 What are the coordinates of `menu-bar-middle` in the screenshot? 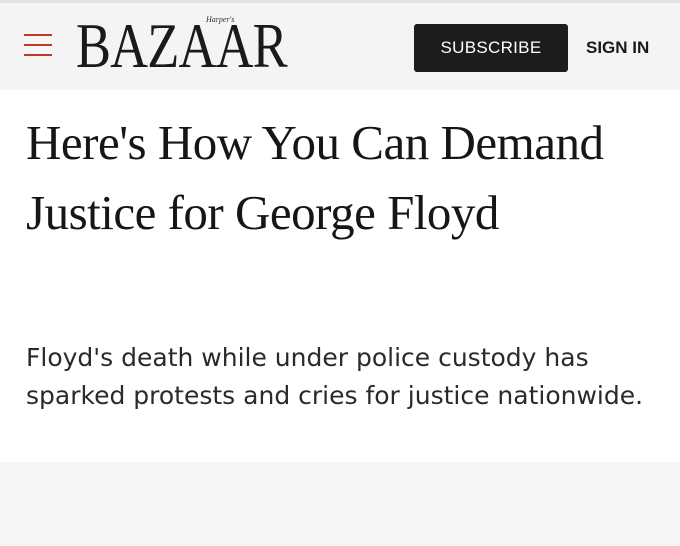 It's located at (38, 45).